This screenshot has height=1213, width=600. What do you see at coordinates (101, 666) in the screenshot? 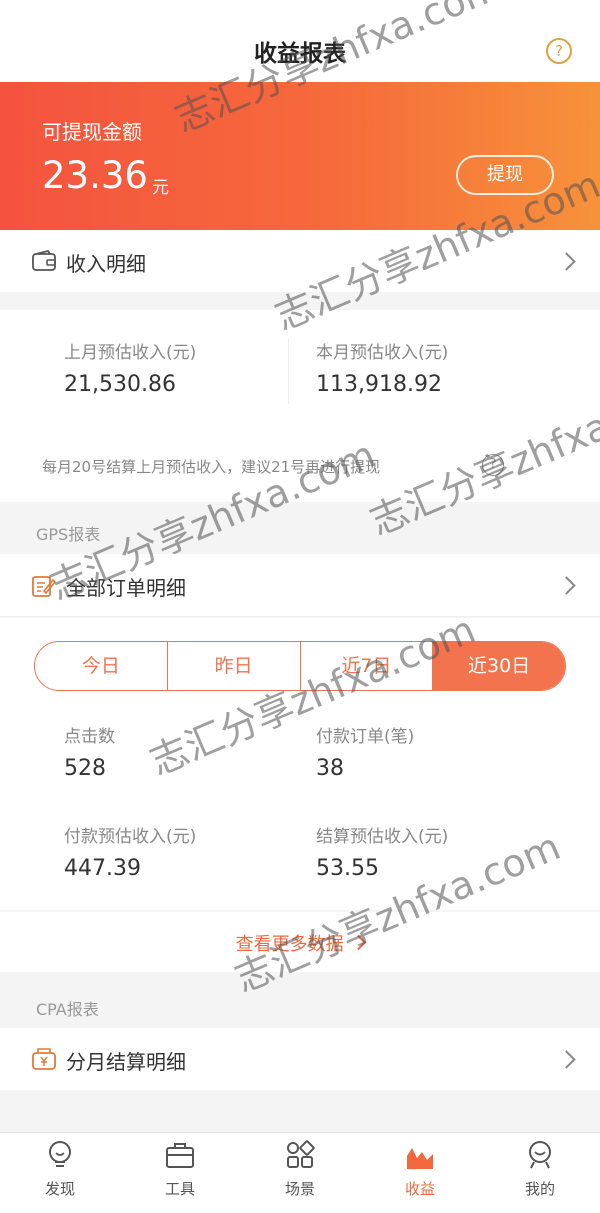
I see `period-today: 今日` at bounding box center [101, 666].